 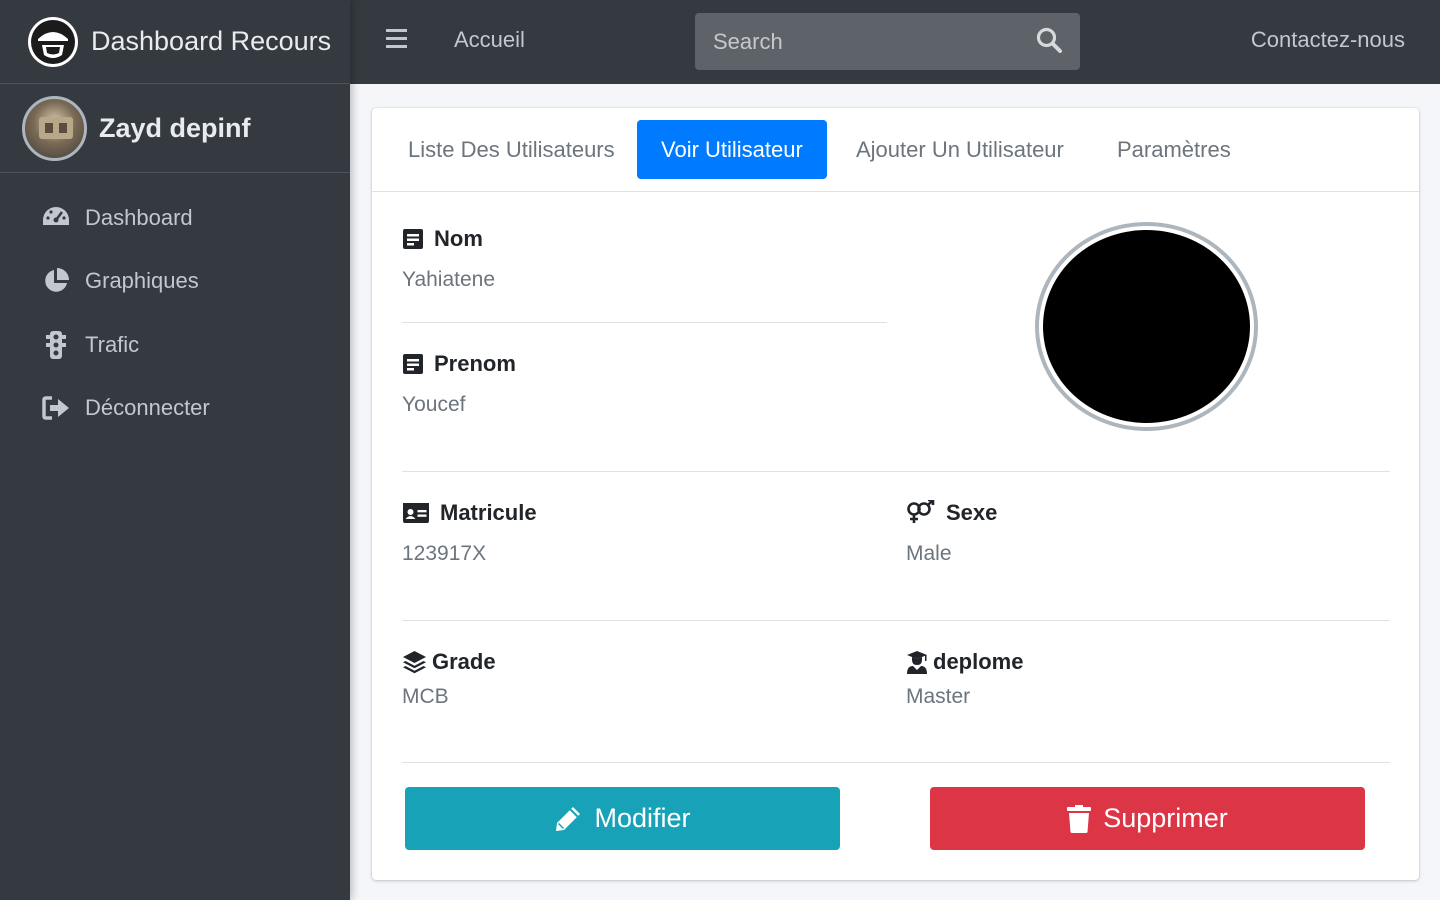 What do you see at coordinates (396, 41) in the screenshot?
I see `menu-toggle-icon` at bounding box center [396, 41].